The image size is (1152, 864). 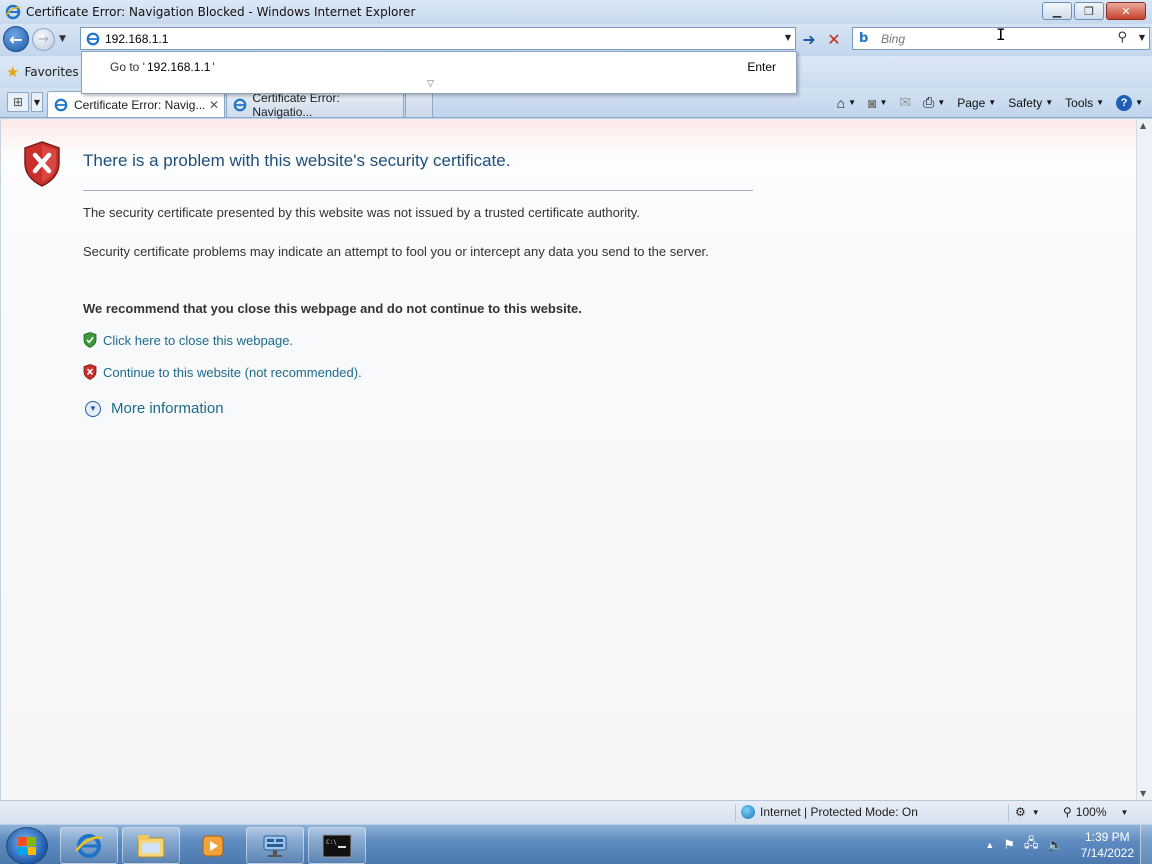 What do you see at coordinates (430, 84) in the screenshot?
I see `expand-autocomplete-icon: ▽` at bounding box center [430, 84].